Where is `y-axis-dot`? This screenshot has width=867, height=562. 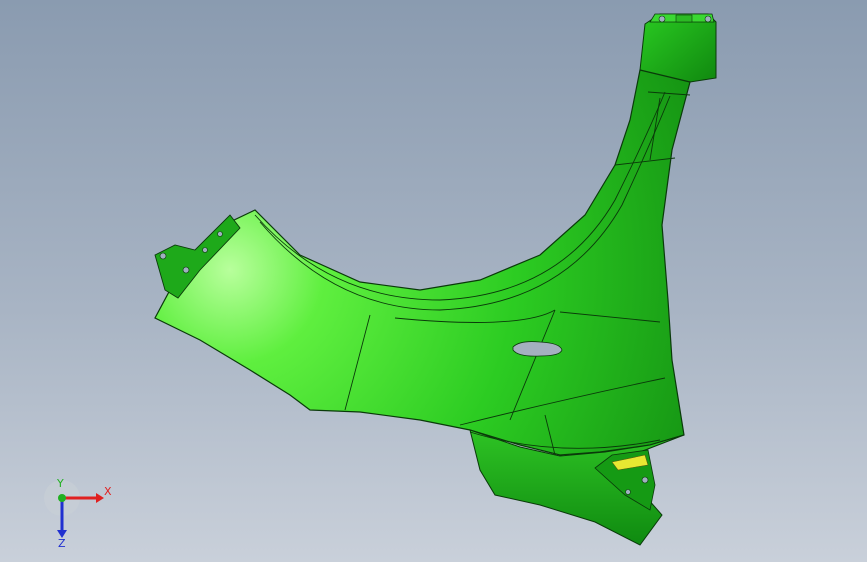 y-axis-dot is located at coordinates (62, 498).